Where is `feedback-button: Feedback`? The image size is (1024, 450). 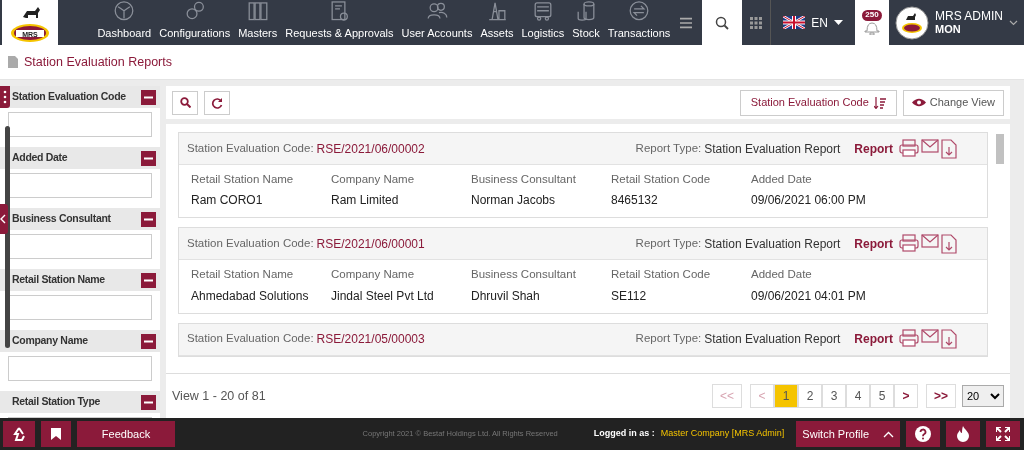
feedback-button: Feedback is located at coordinates (126, 434).